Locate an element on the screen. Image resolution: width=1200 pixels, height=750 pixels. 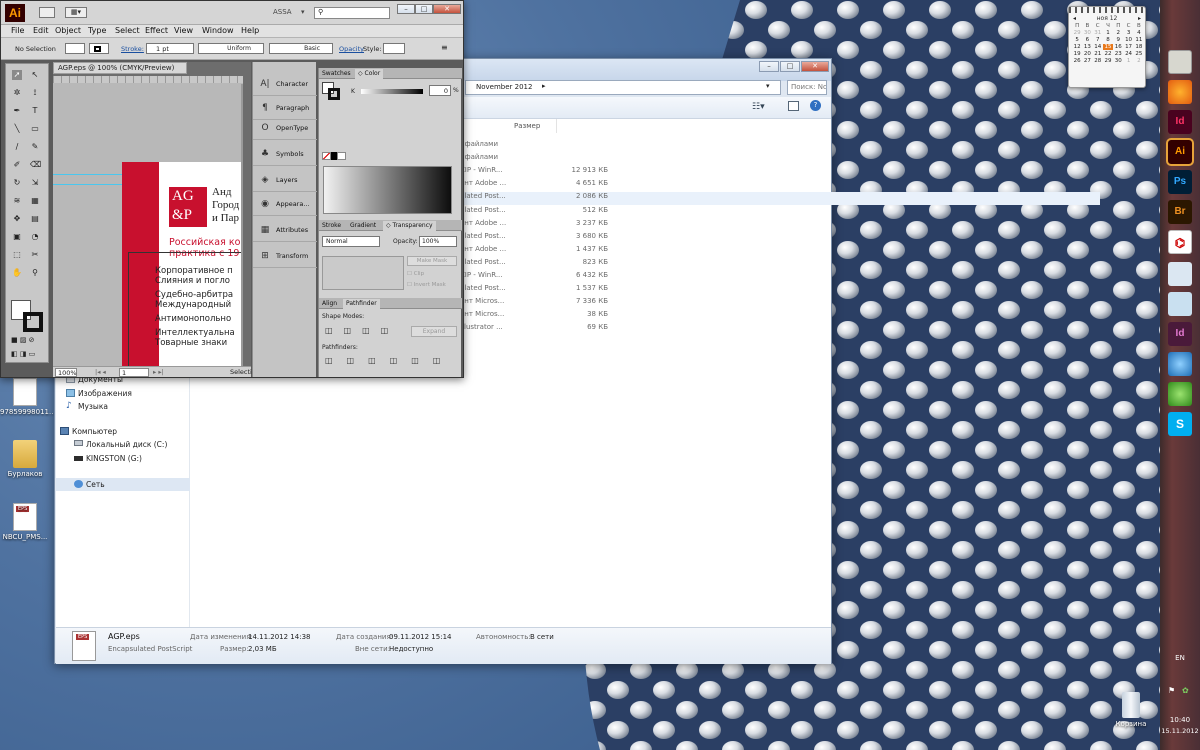
shape-mode-buttons: ◫◫◫◫ is located at coordinates (362, 330).